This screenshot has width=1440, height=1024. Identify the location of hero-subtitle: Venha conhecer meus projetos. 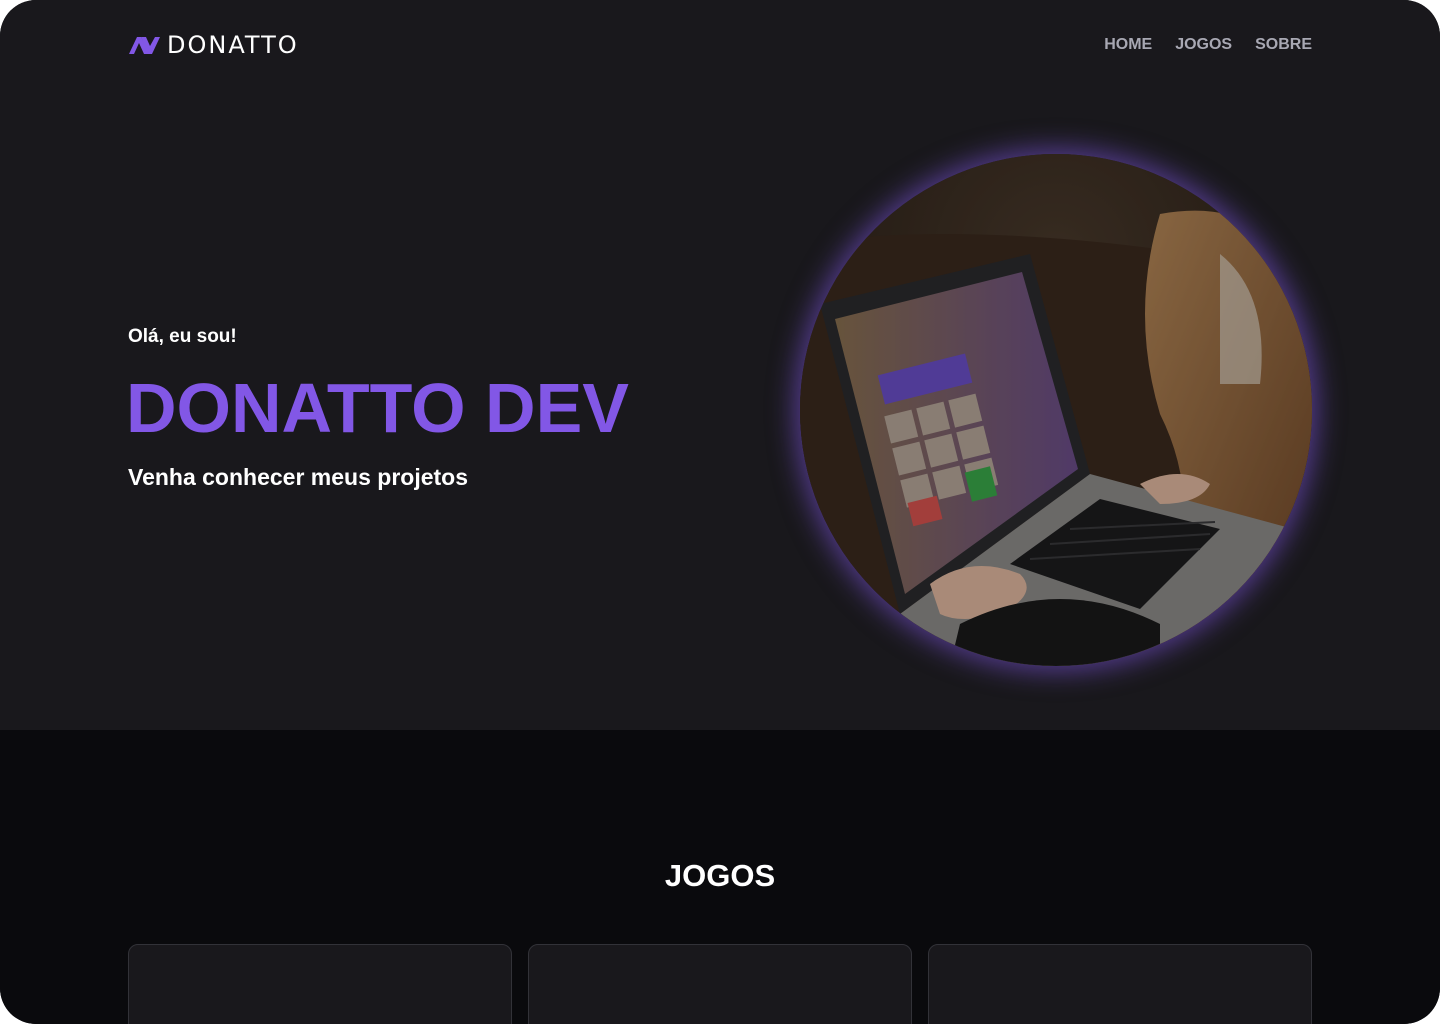
(298, 477).